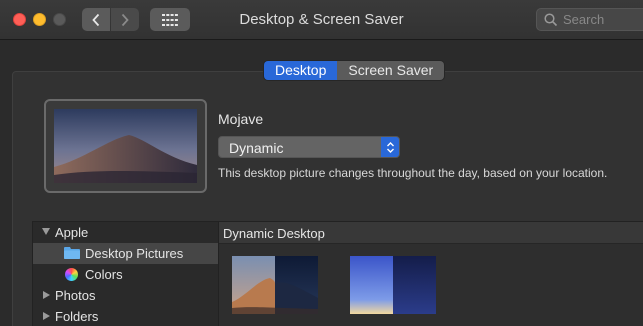 The width and height of the screenshot is (643, 326). What do you see at coordinates (72, 253) in the screenshot?
I see `folder-icon` at bounding box center [72, 253].